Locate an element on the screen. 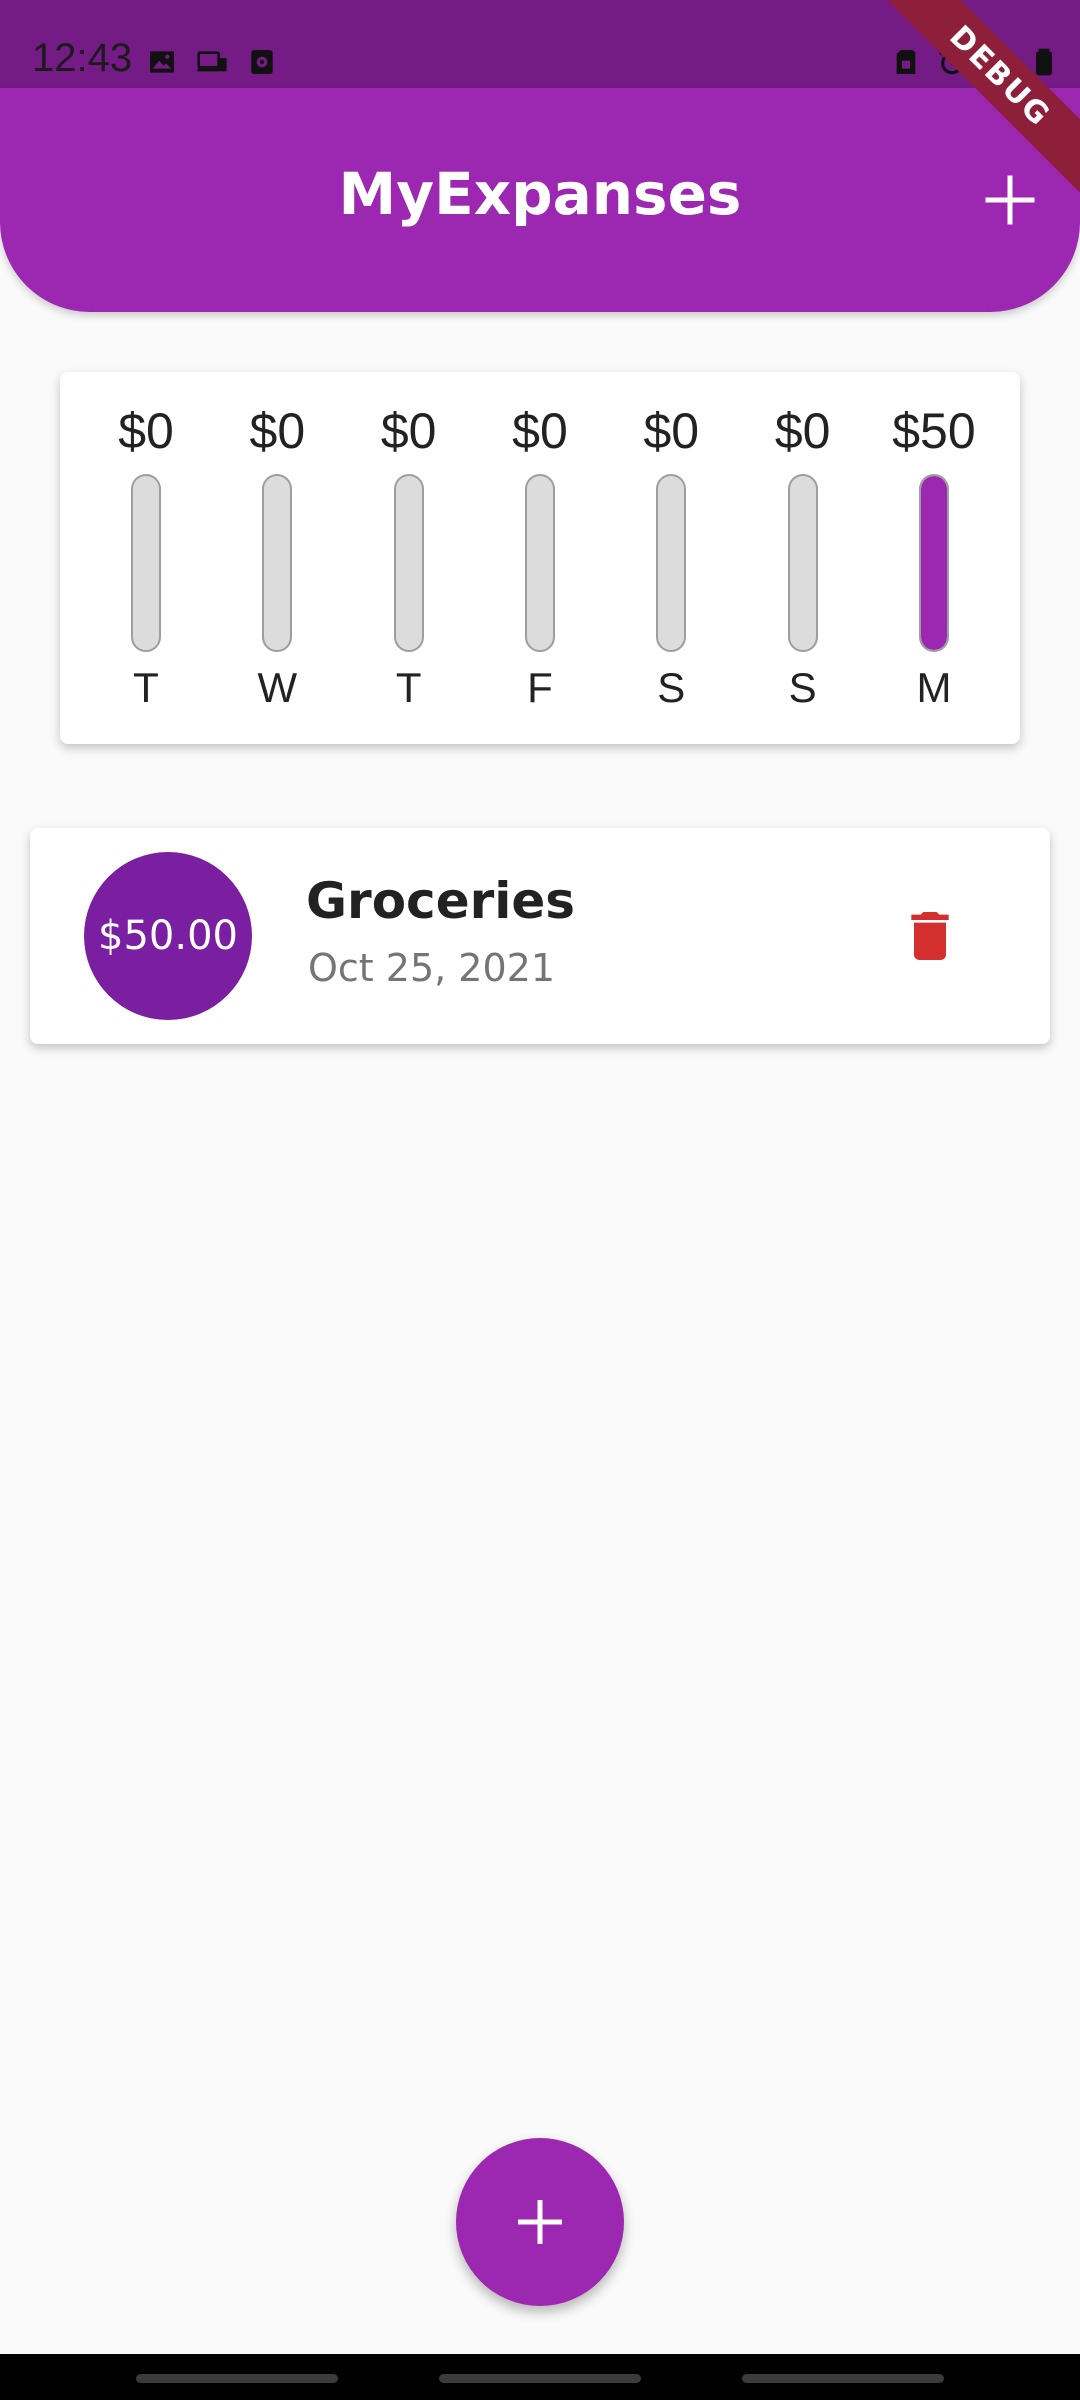 This screenshot has width=1080, height=2400. transaction-title: Groceries is located at coordinates (441, 901).